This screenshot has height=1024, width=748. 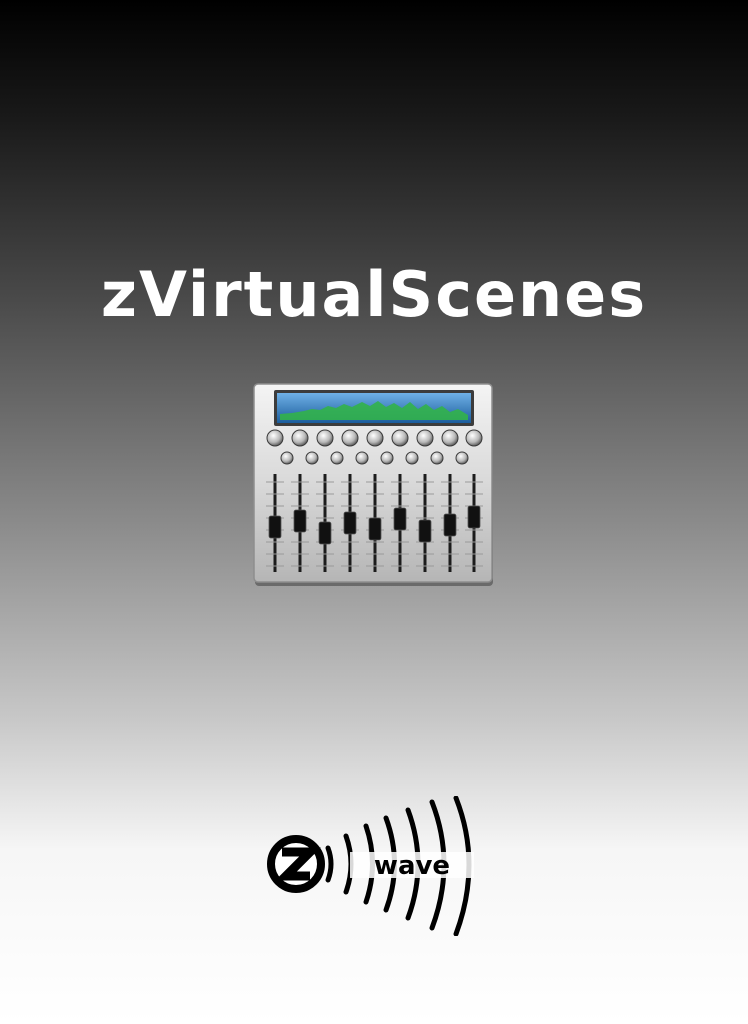 I want to click on app-title: zVirtualScenes, so click(x=374, y=294).